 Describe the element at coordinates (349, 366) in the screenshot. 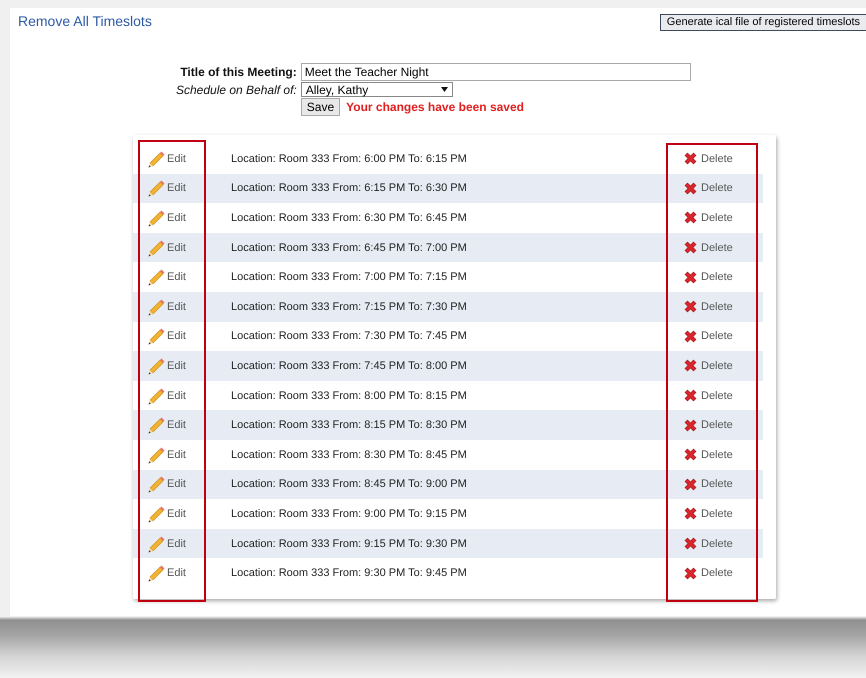

I see `timeslot-text: Location: Room 333 From: 7:45 PM To: 8:00 PM` at that location.